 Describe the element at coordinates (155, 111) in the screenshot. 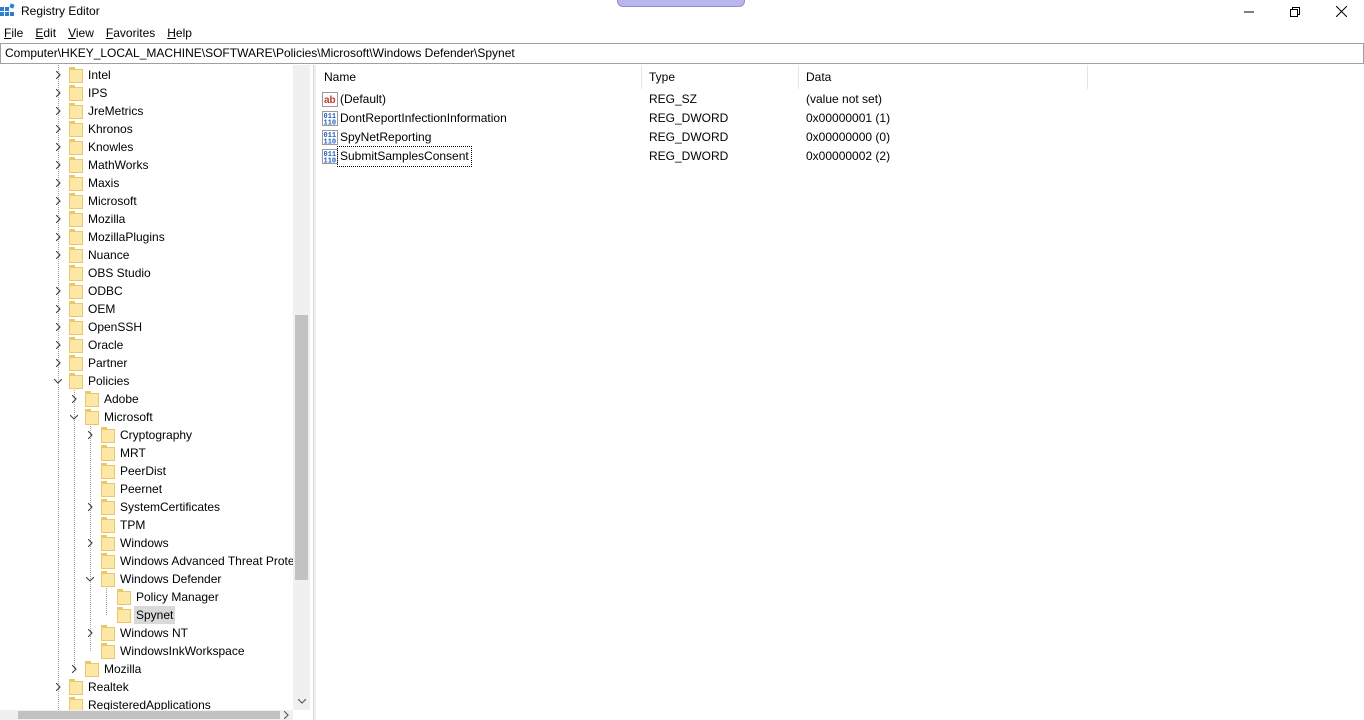

I see `tree-item-jremetrics: JreMetrics` at that location.